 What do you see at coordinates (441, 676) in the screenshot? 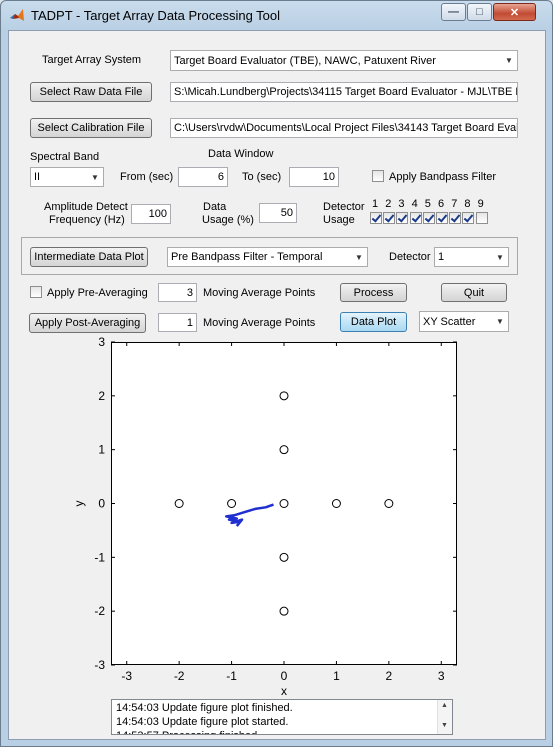
I see `x-tick-label: 3` at bounding box center [441, 676].